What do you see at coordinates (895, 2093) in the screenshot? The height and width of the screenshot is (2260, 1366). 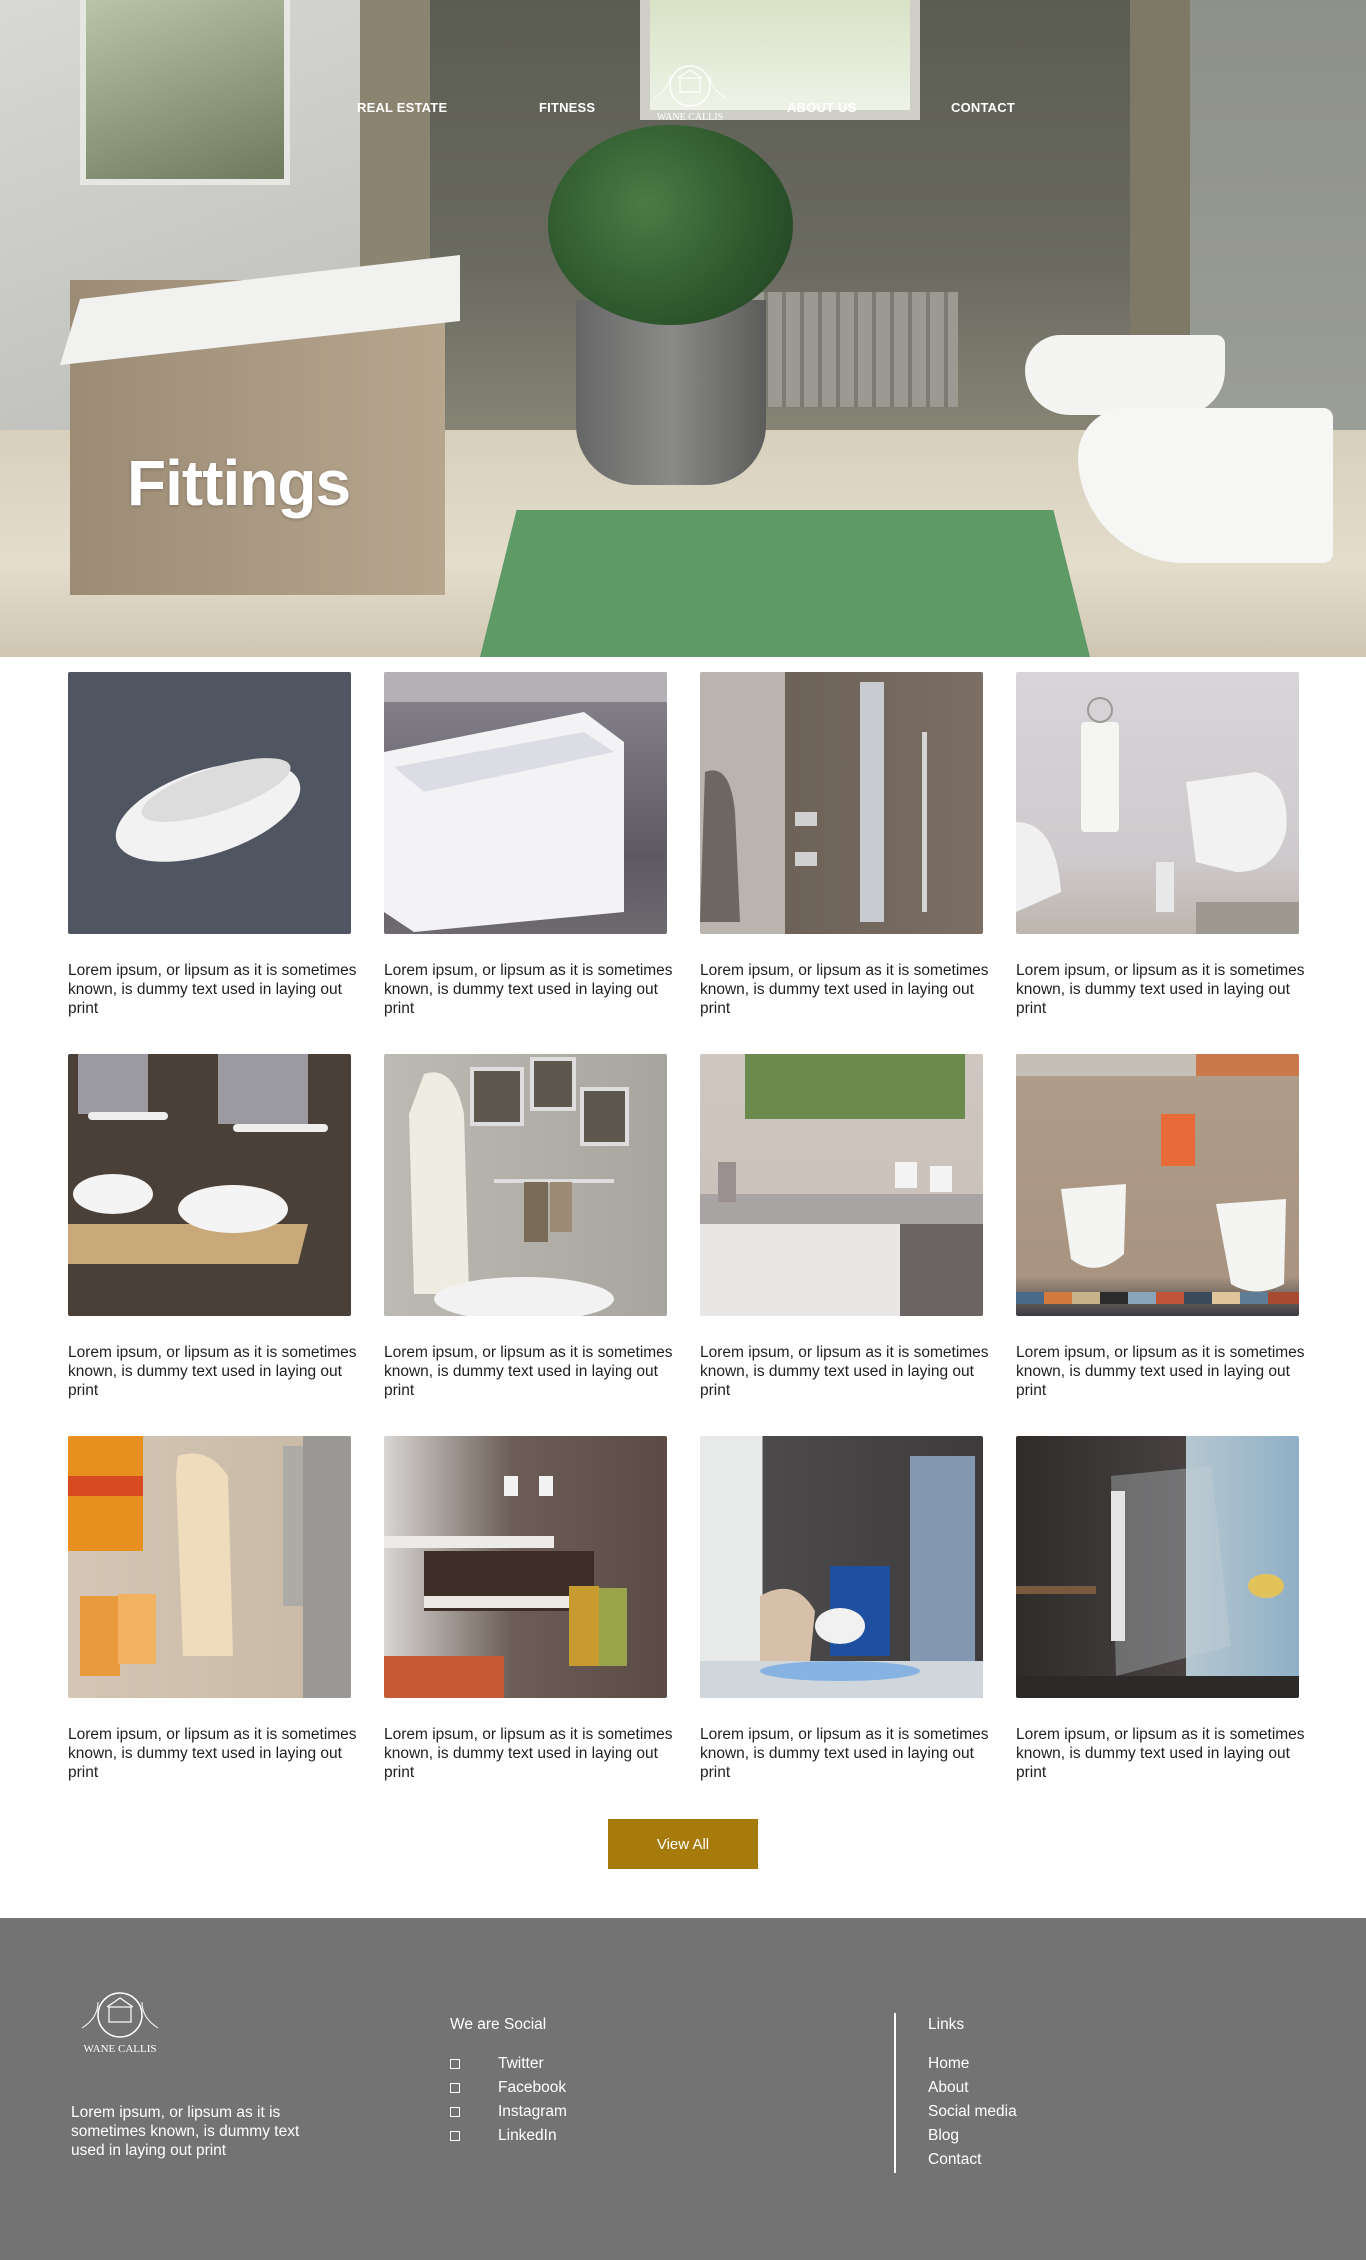 I see `footer-divider` at bounding box center [895, 2093].